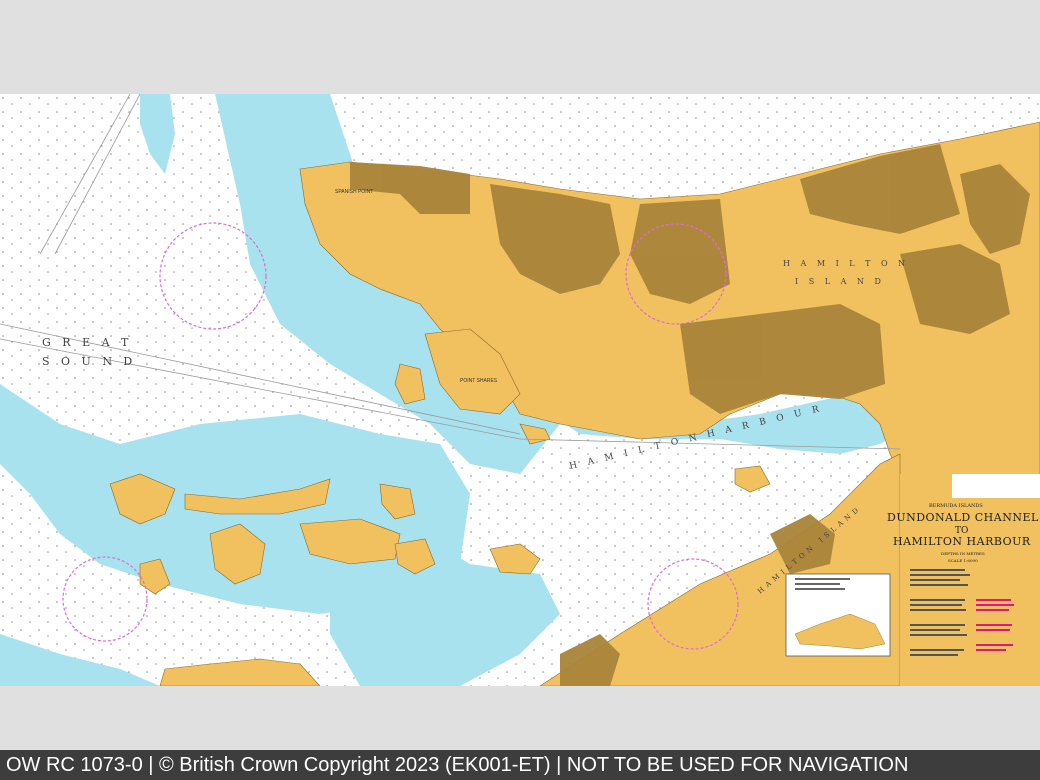 This screenshot has height=780, width=1040. I want to click on label-hamilton-island-2: I S L A N D, so click(840, 281).